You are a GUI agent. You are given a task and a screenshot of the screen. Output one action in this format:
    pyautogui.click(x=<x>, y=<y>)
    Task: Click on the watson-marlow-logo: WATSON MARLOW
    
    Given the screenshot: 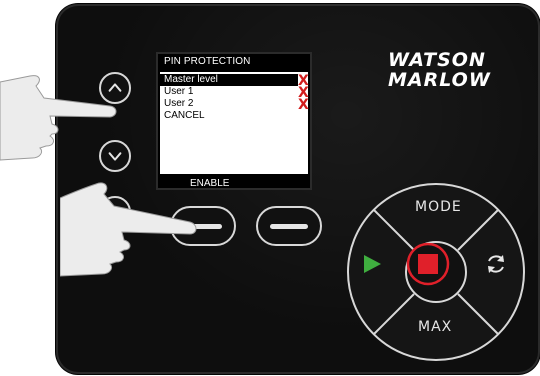 What is the action you would take?
    pyautogui.click(x=439, y=70)
    